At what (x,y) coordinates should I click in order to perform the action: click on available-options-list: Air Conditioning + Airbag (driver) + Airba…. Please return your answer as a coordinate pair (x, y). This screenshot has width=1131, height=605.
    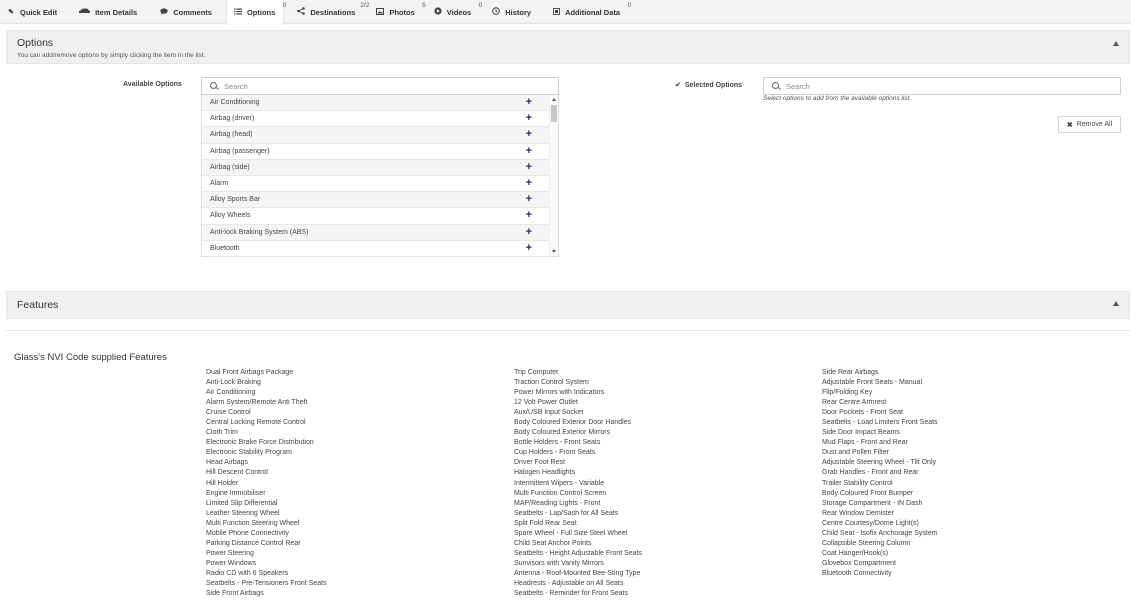
    Looking at the image, I should click on (380, 176).